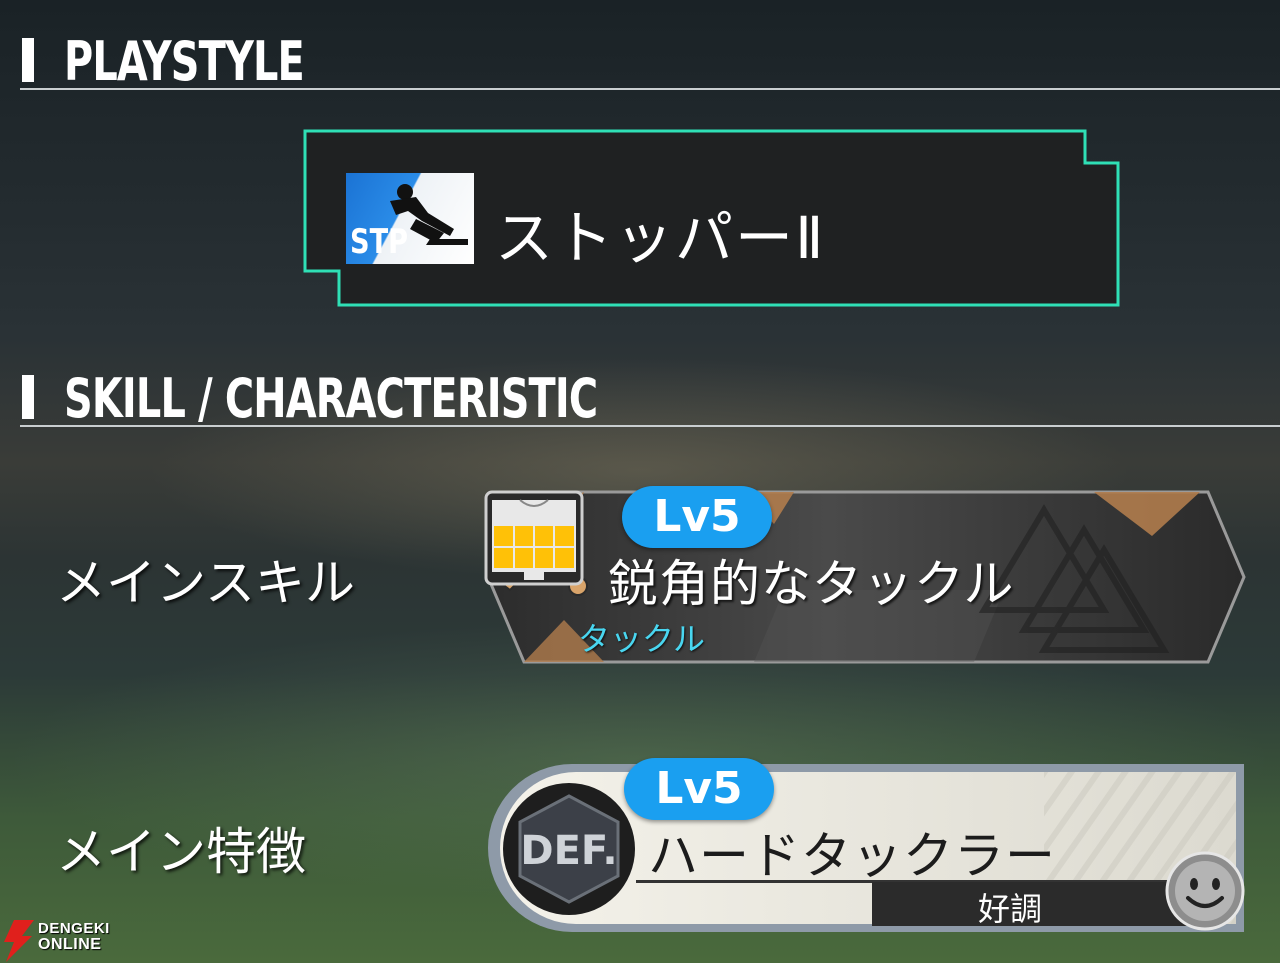 The image size is (1280, 963). What do you see at coordinates (379, 242) in the screenshot?
I see `playstyle-icon-label: STP` at bounding box center [379, 242].